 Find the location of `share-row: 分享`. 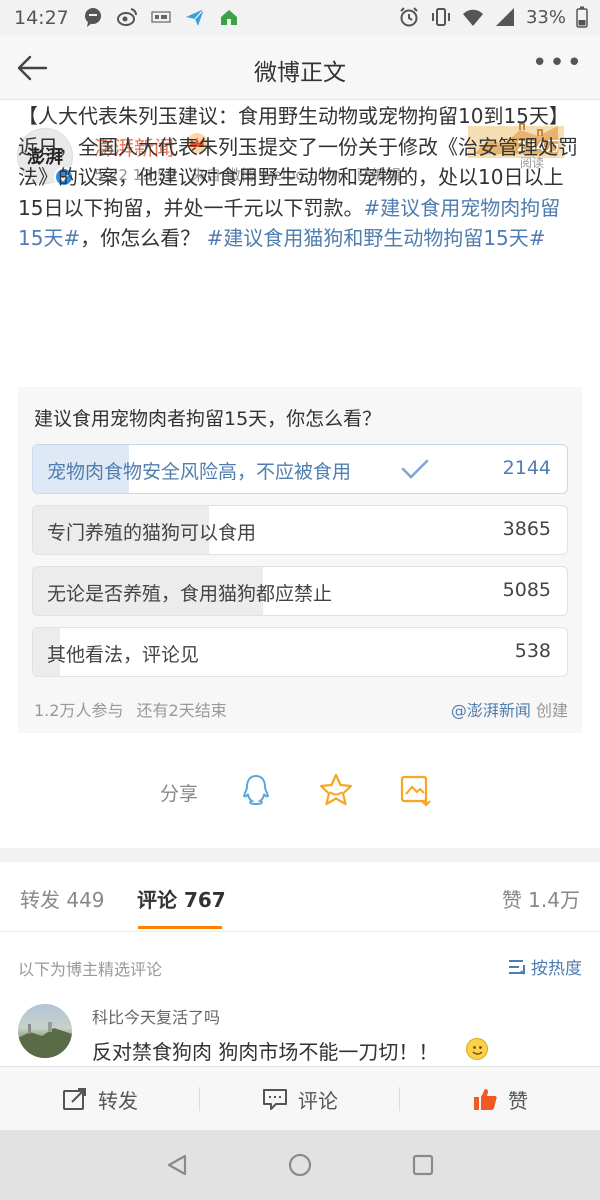

share-row: 分享 is located at coordinates (300, 790).